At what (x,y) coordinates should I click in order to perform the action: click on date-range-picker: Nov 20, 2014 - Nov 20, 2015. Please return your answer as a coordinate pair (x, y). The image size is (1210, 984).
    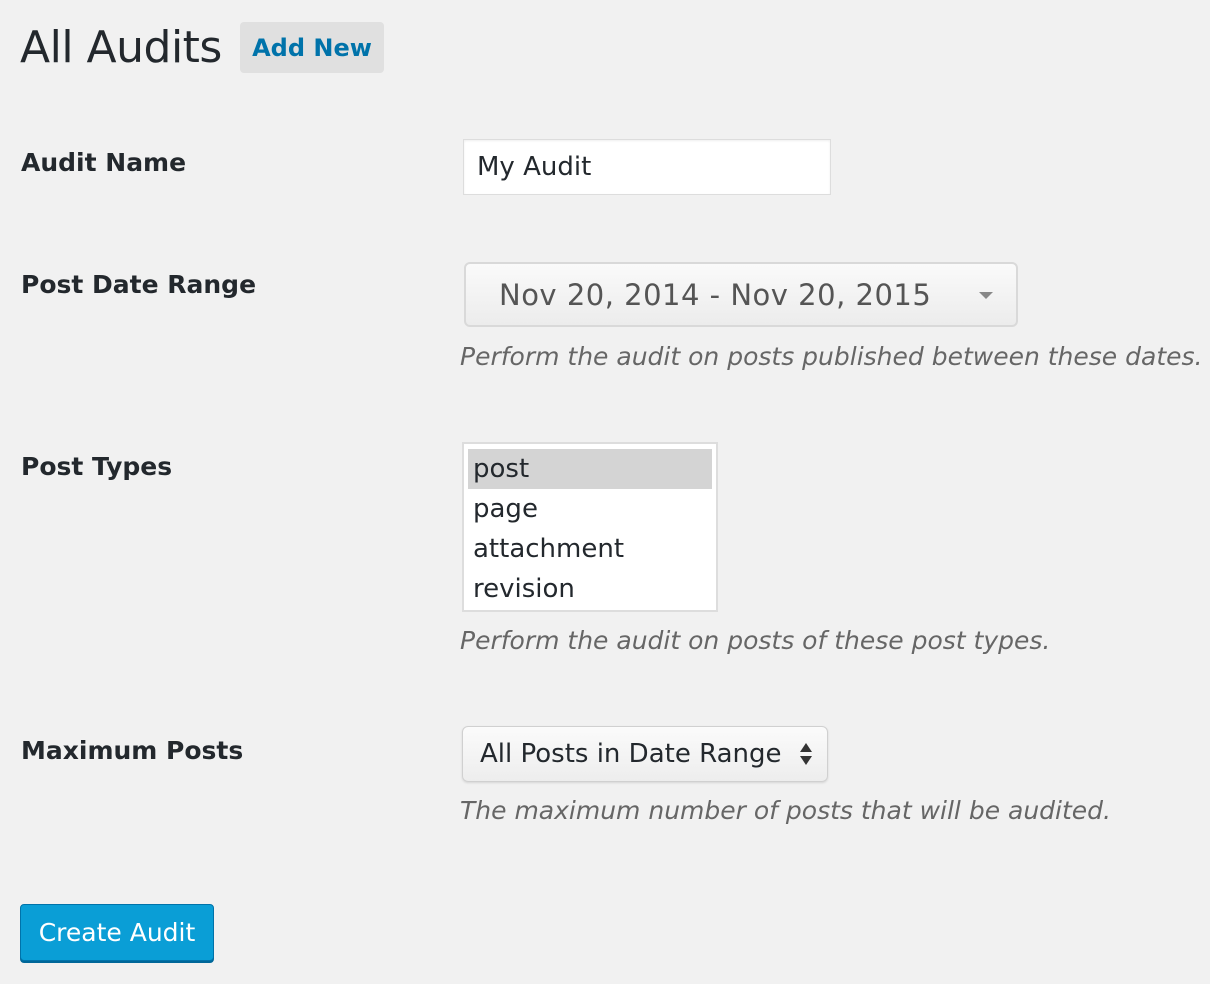
    Looking at the image, I should click on (741, 294).